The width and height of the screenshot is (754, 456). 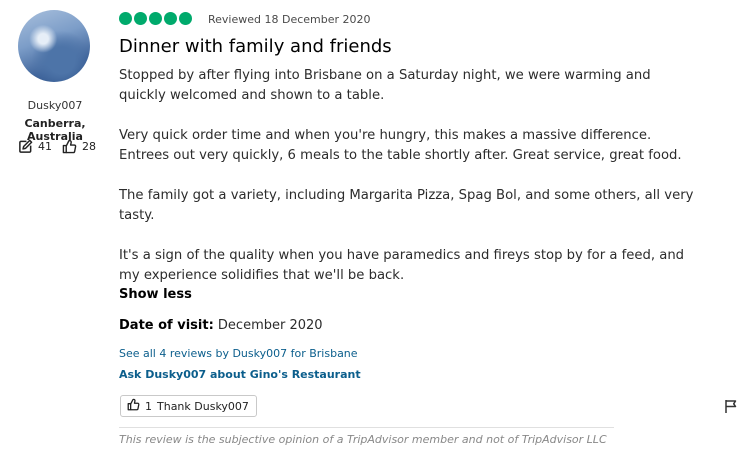 What do you see at coordinates (45, 146) in the screenshot?
I see `contributions-count: 41` at bounding box center [45, 146].